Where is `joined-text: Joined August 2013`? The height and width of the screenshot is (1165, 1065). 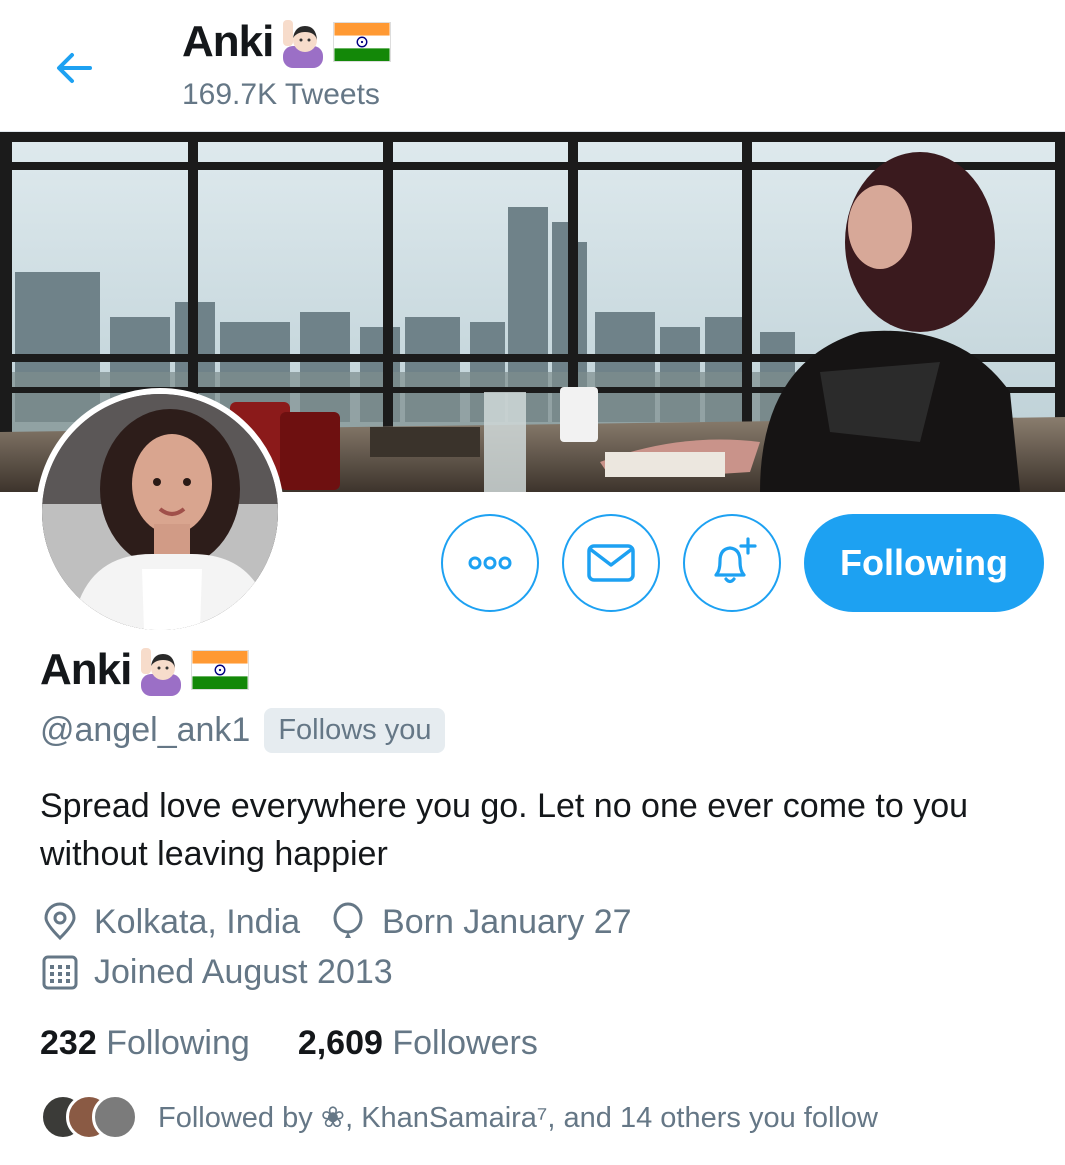 joined-text: Joined August 2013 is located at coordinates (243, 971).